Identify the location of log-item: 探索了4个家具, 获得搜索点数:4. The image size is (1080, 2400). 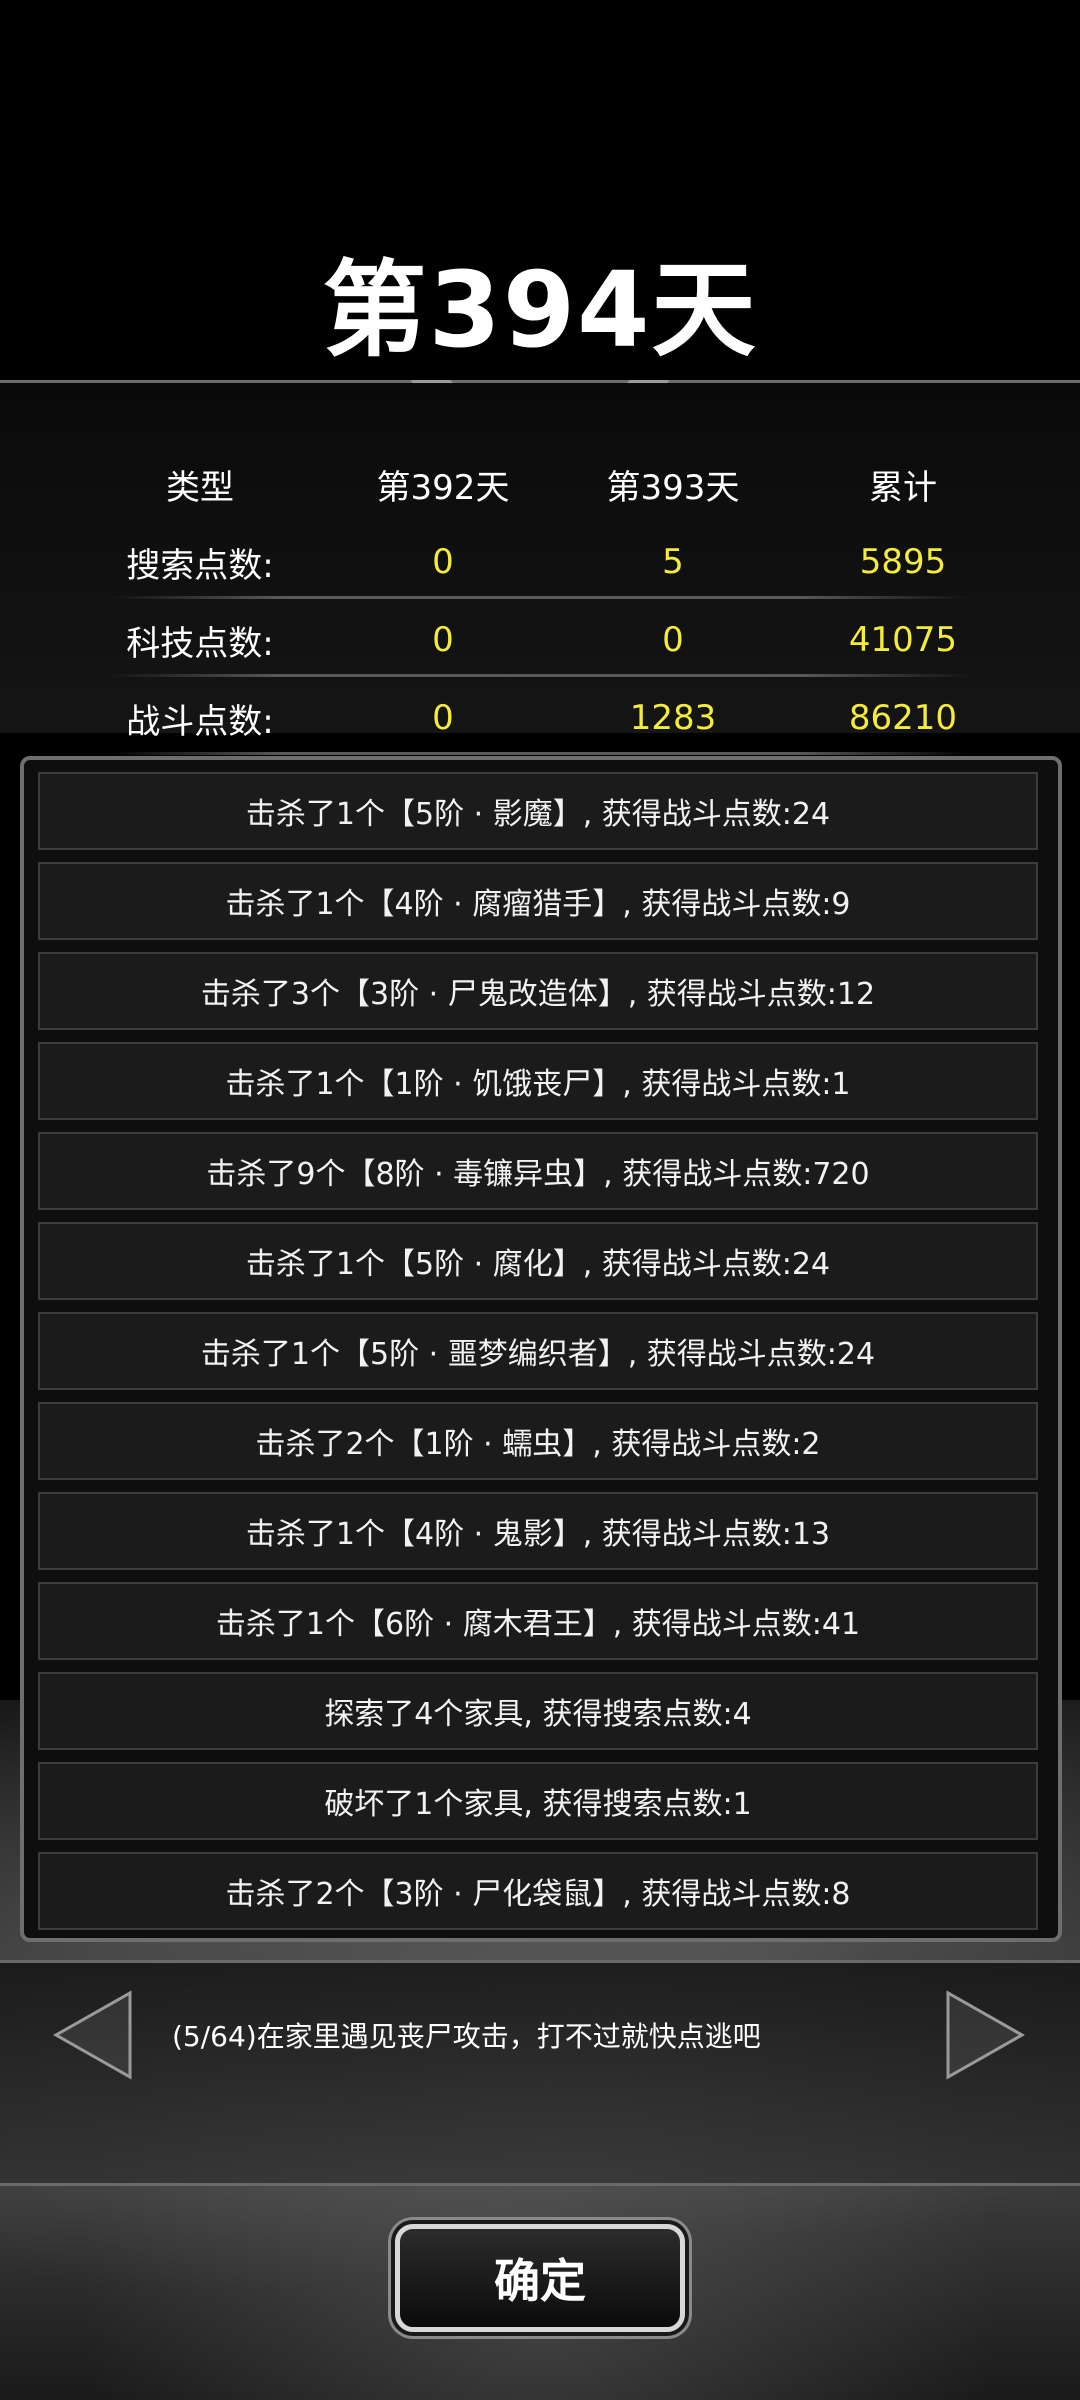
(538, 1711).